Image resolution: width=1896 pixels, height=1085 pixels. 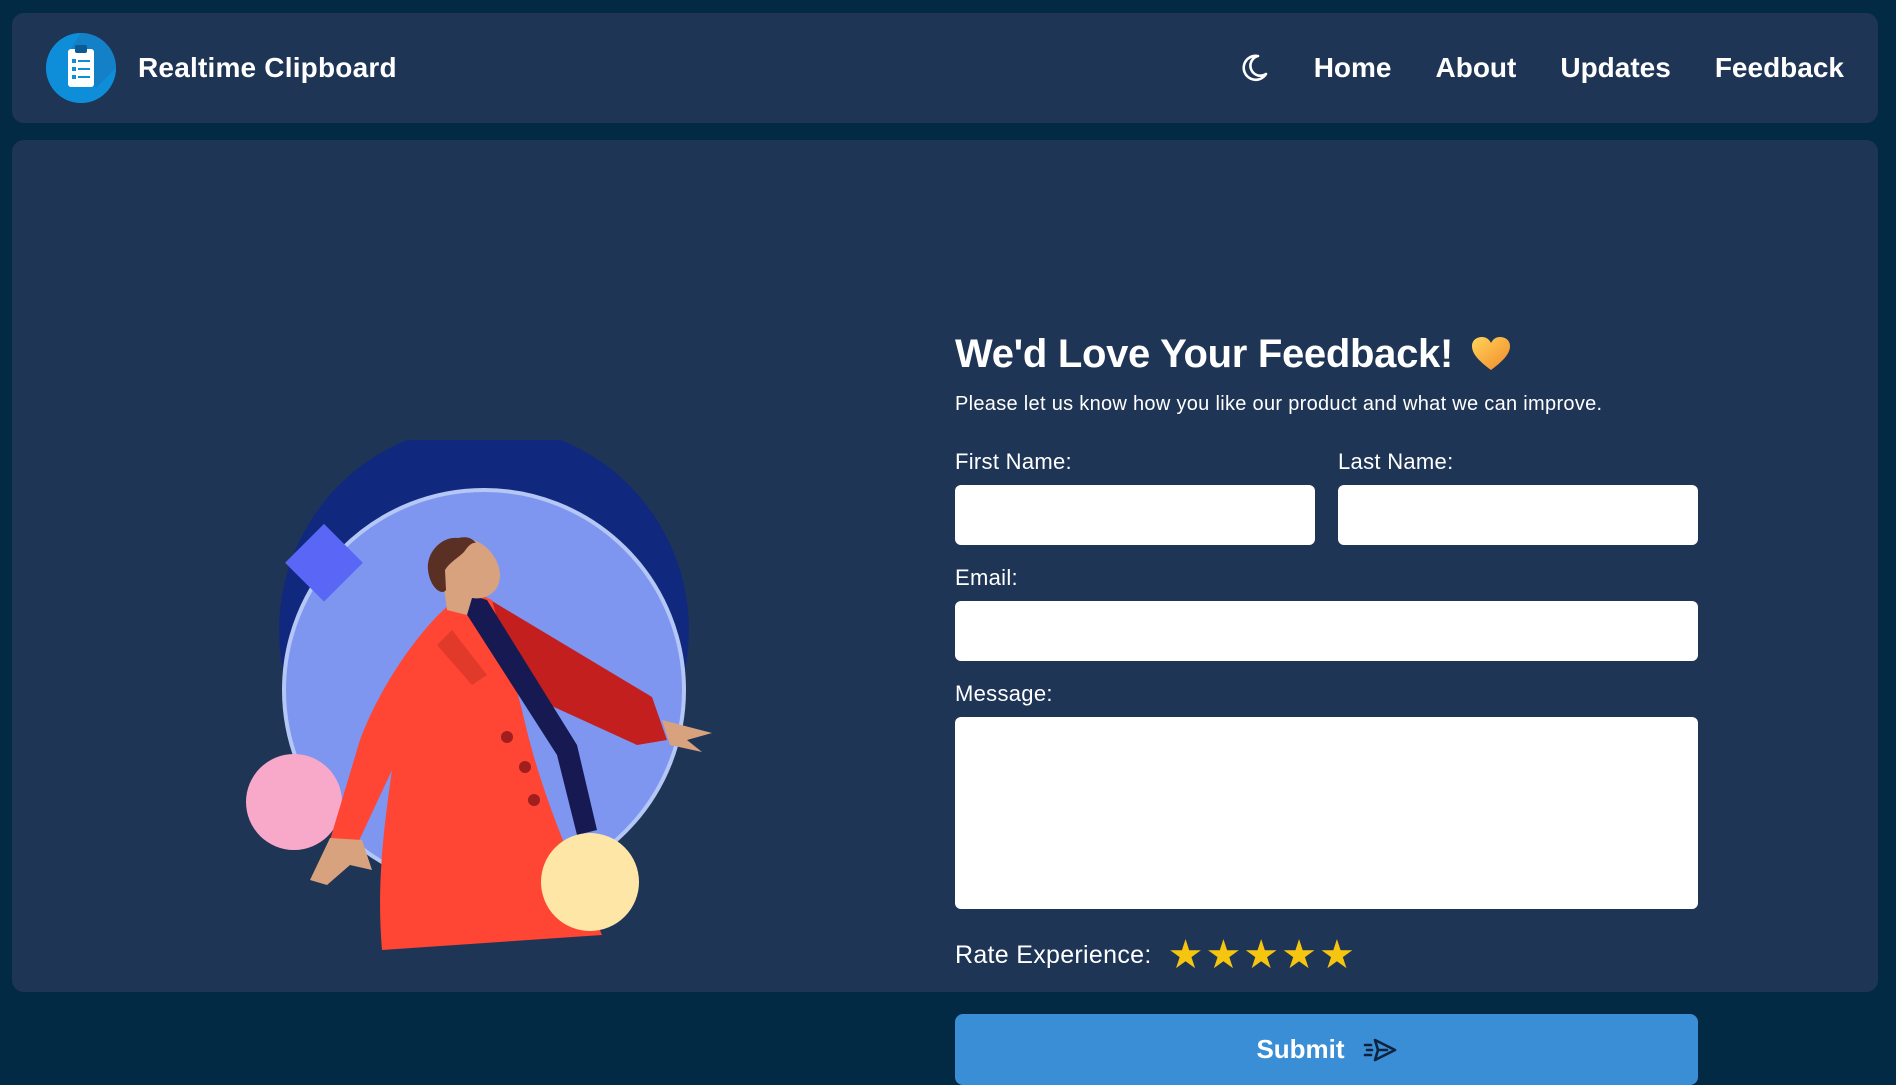 What do you see at coordinates (492, 692) in the screenshot?
I see `feedback-illustration` at bounding box center [492, 692].